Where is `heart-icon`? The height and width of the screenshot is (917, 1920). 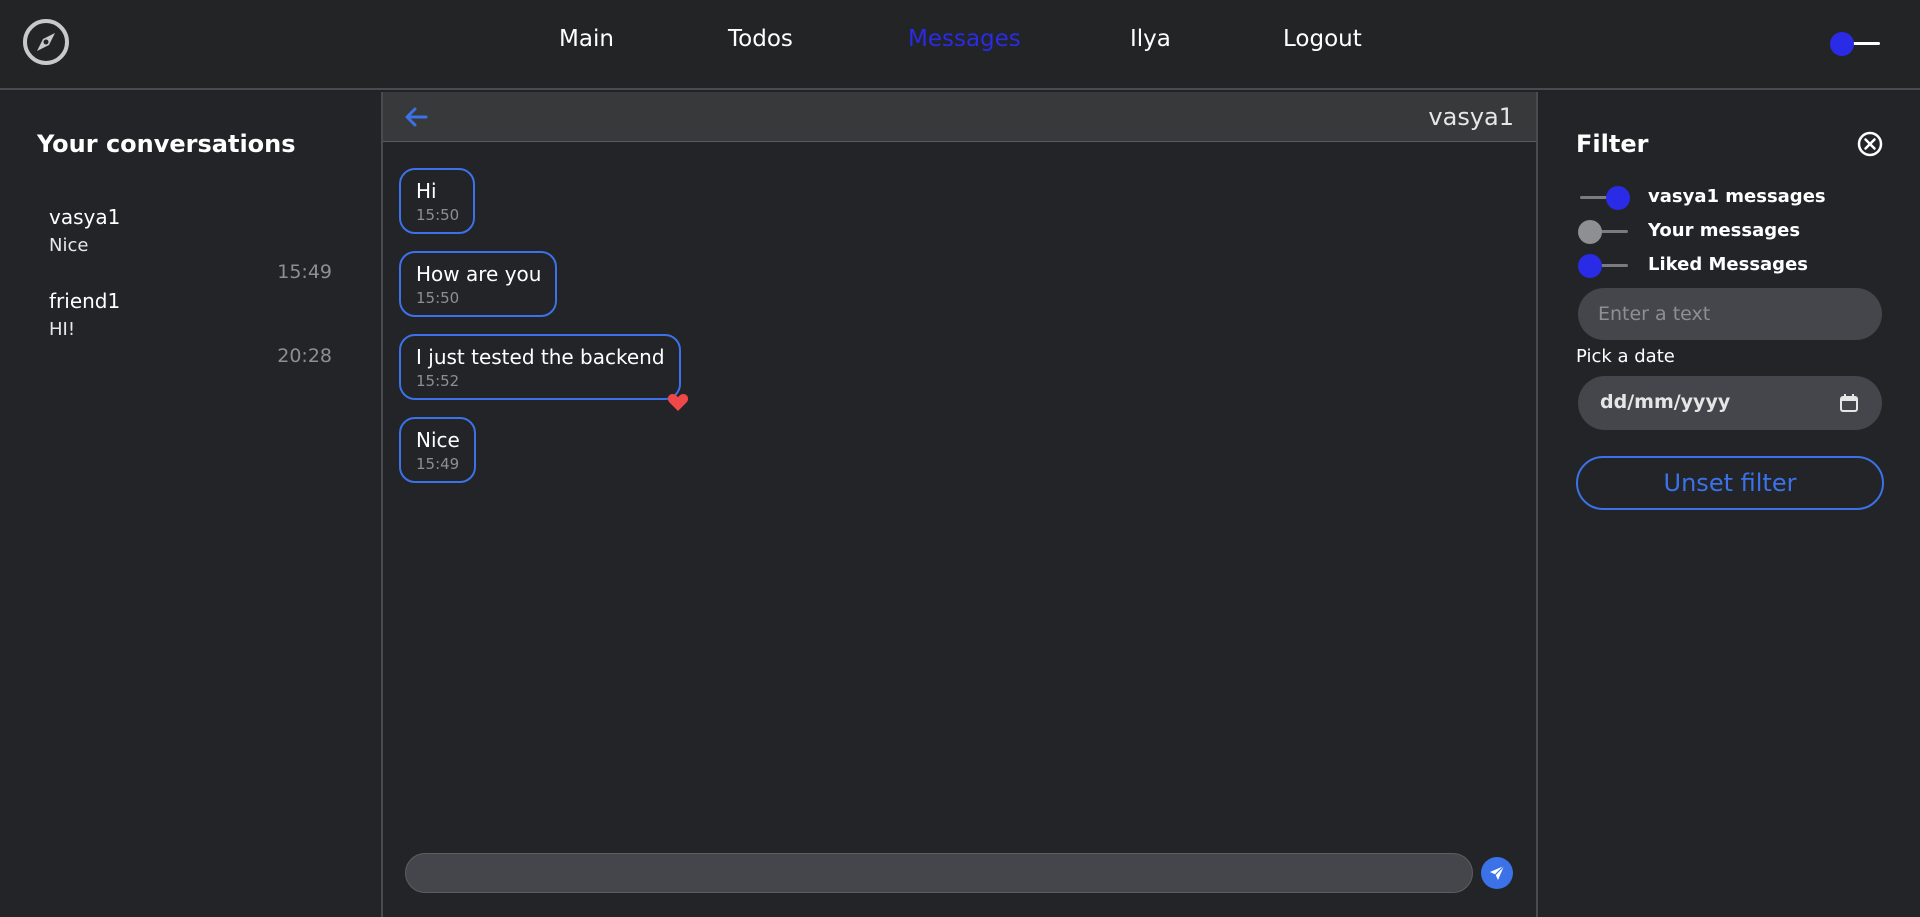 heart-icon is located at coordinates (678, 402).